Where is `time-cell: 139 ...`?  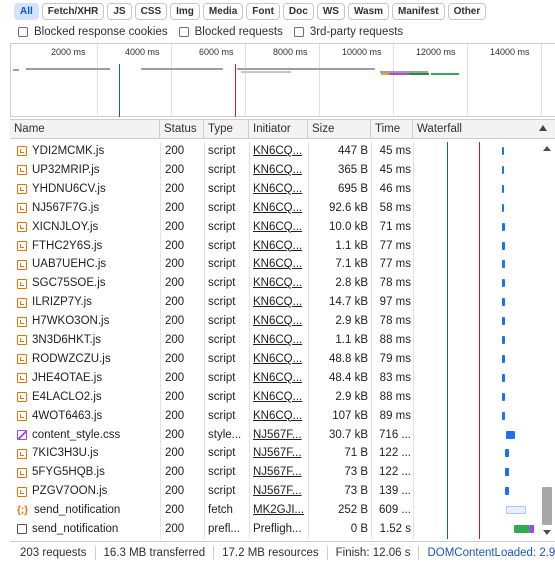 time-cell: 139 ... is located at coordinates (395, 491).